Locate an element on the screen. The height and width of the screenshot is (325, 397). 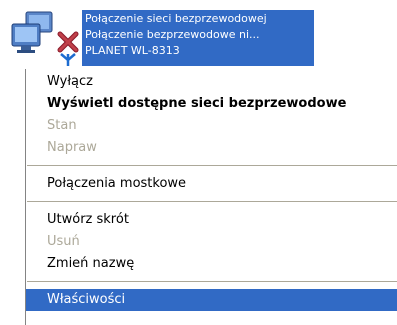
menu-item-properties: Właściwości is located at coordinates (211, 300).